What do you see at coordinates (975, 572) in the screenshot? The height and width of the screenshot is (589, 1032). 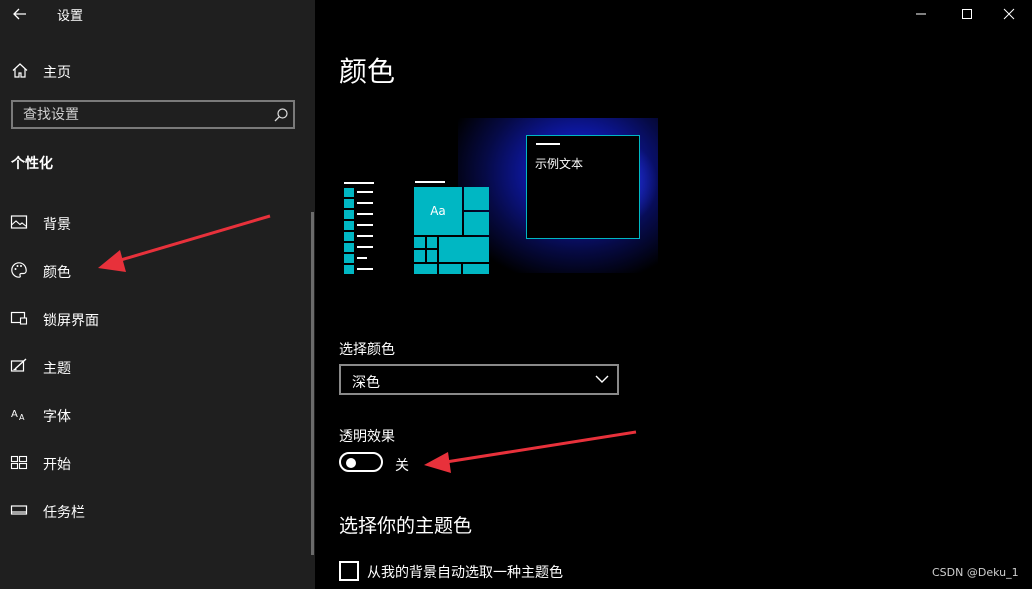 I see `watermark: CSDN @Deku_1` at bounding box center [975, 572].